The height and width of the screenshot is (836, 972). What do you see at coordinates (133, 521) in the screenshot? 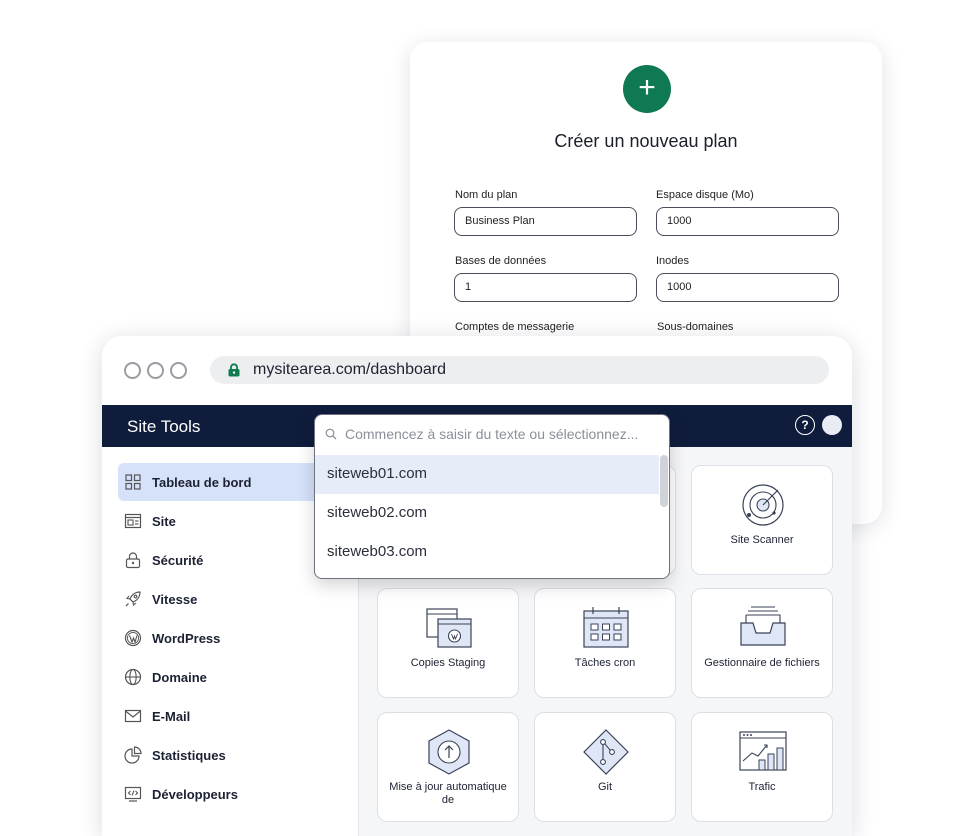
I see `site-icon` at bounding box center [133, 521].